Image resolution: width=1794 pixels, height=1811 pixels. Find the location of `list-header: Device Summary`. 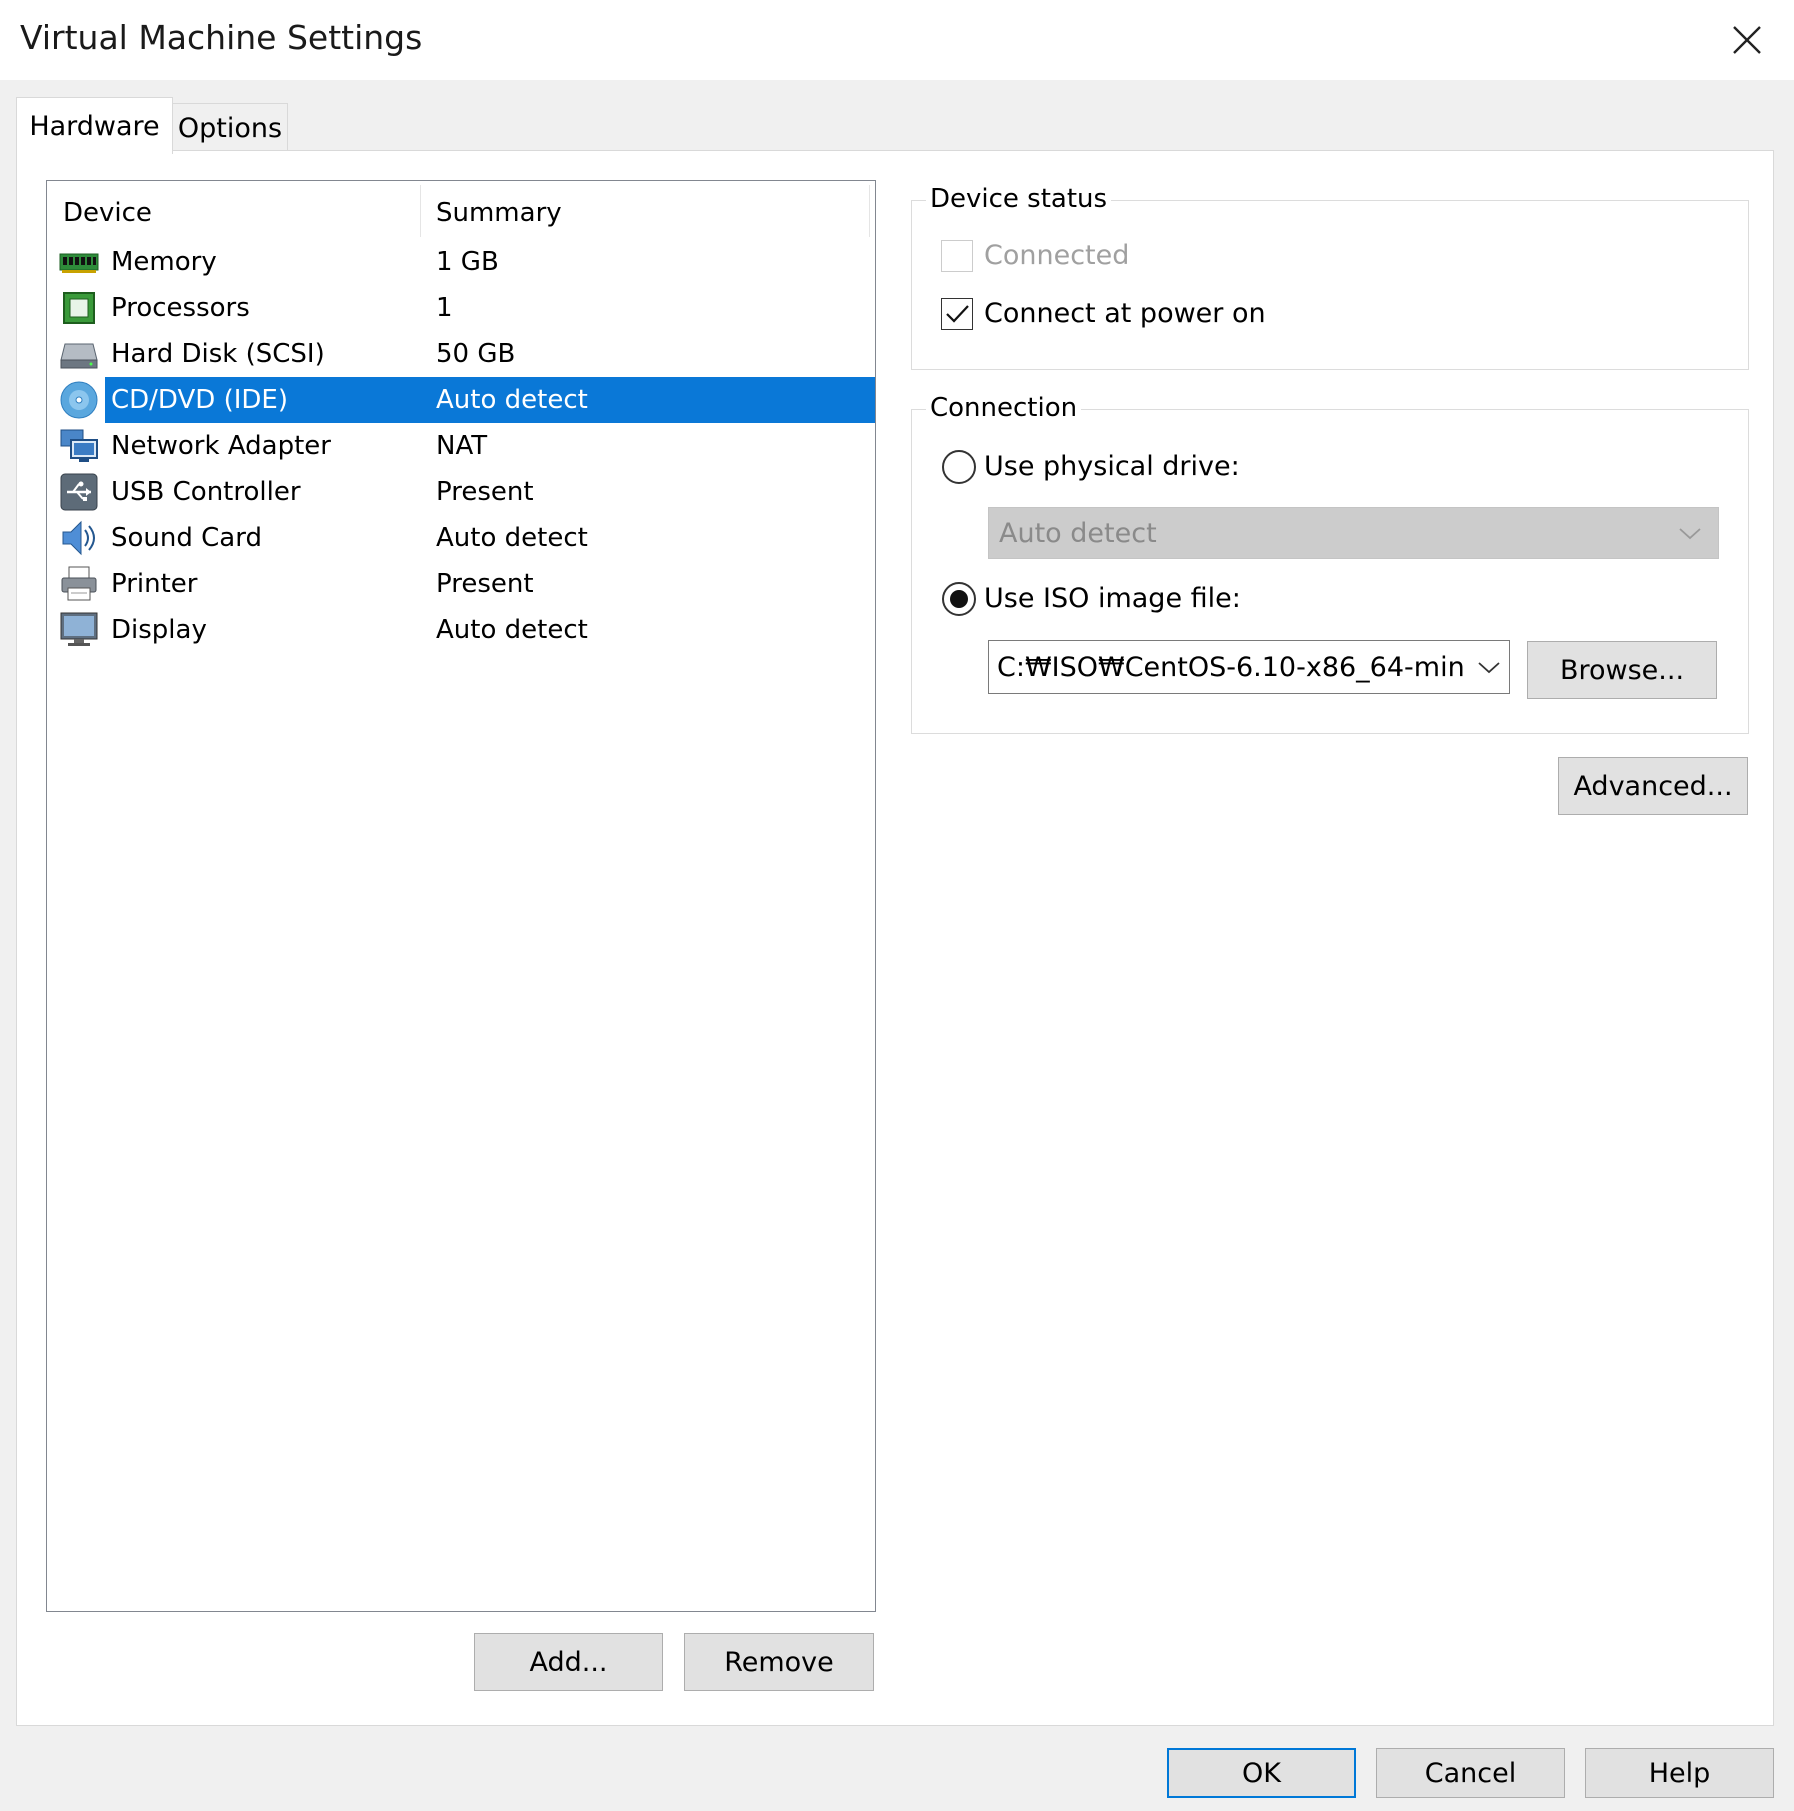

list-header: Device Summary is located at coordinates (461, 209).